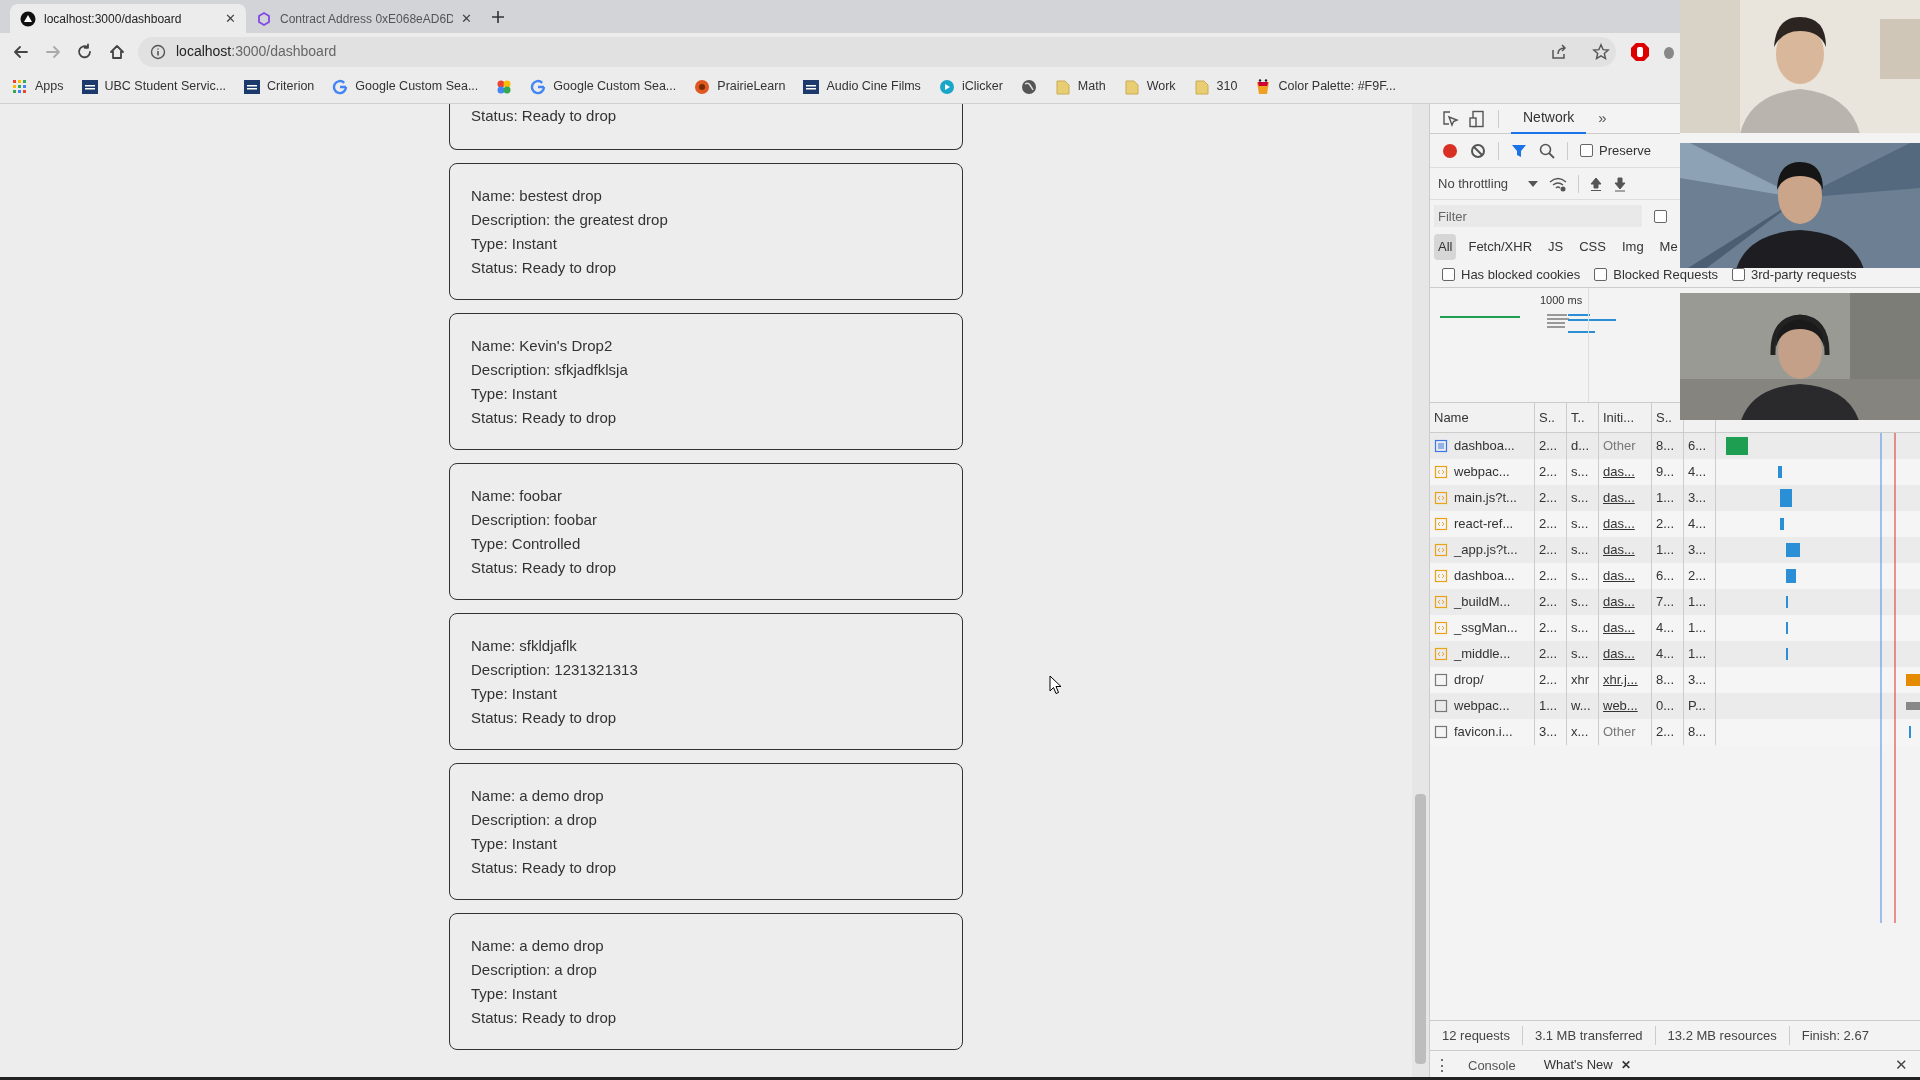 The height and width of the screenshot is (1080, 1920). Describe the element at coordinates (1500, 247) in the screenshot. I see `resource-type-filter: Fetch/XHR` at that location.